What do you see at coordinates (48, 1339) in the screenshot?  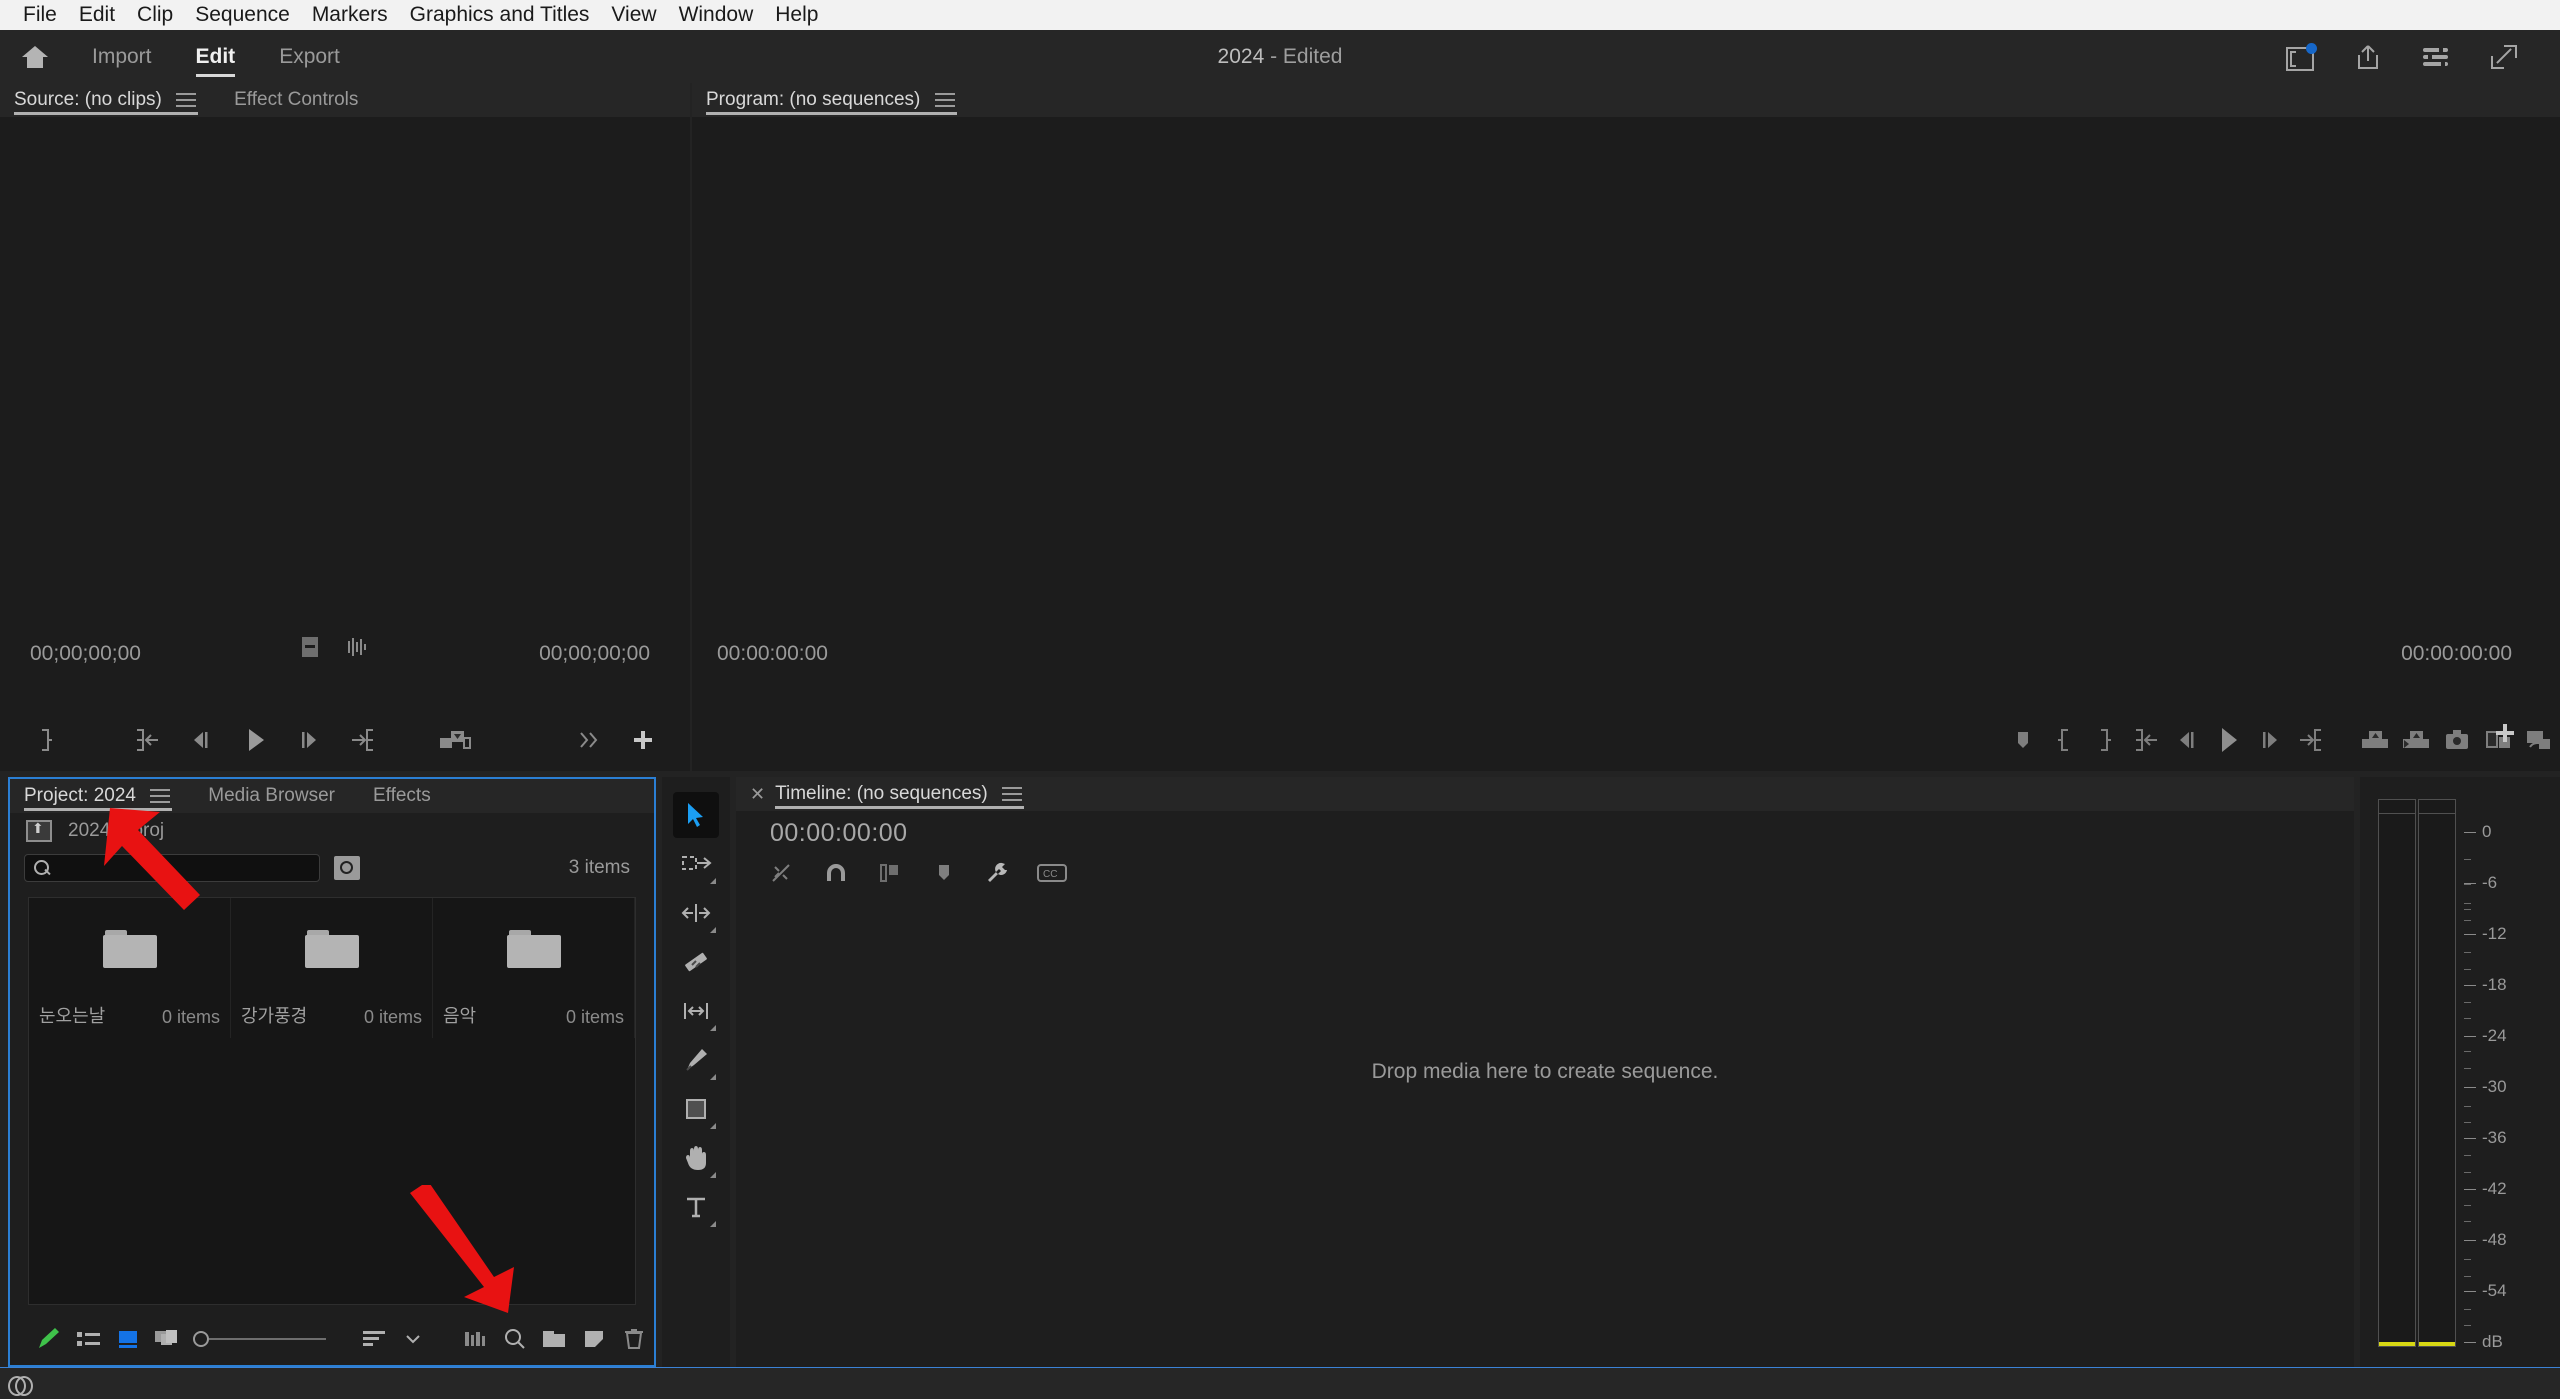 I see `pen-highlight-icon` at bounding box center [48, 1339].